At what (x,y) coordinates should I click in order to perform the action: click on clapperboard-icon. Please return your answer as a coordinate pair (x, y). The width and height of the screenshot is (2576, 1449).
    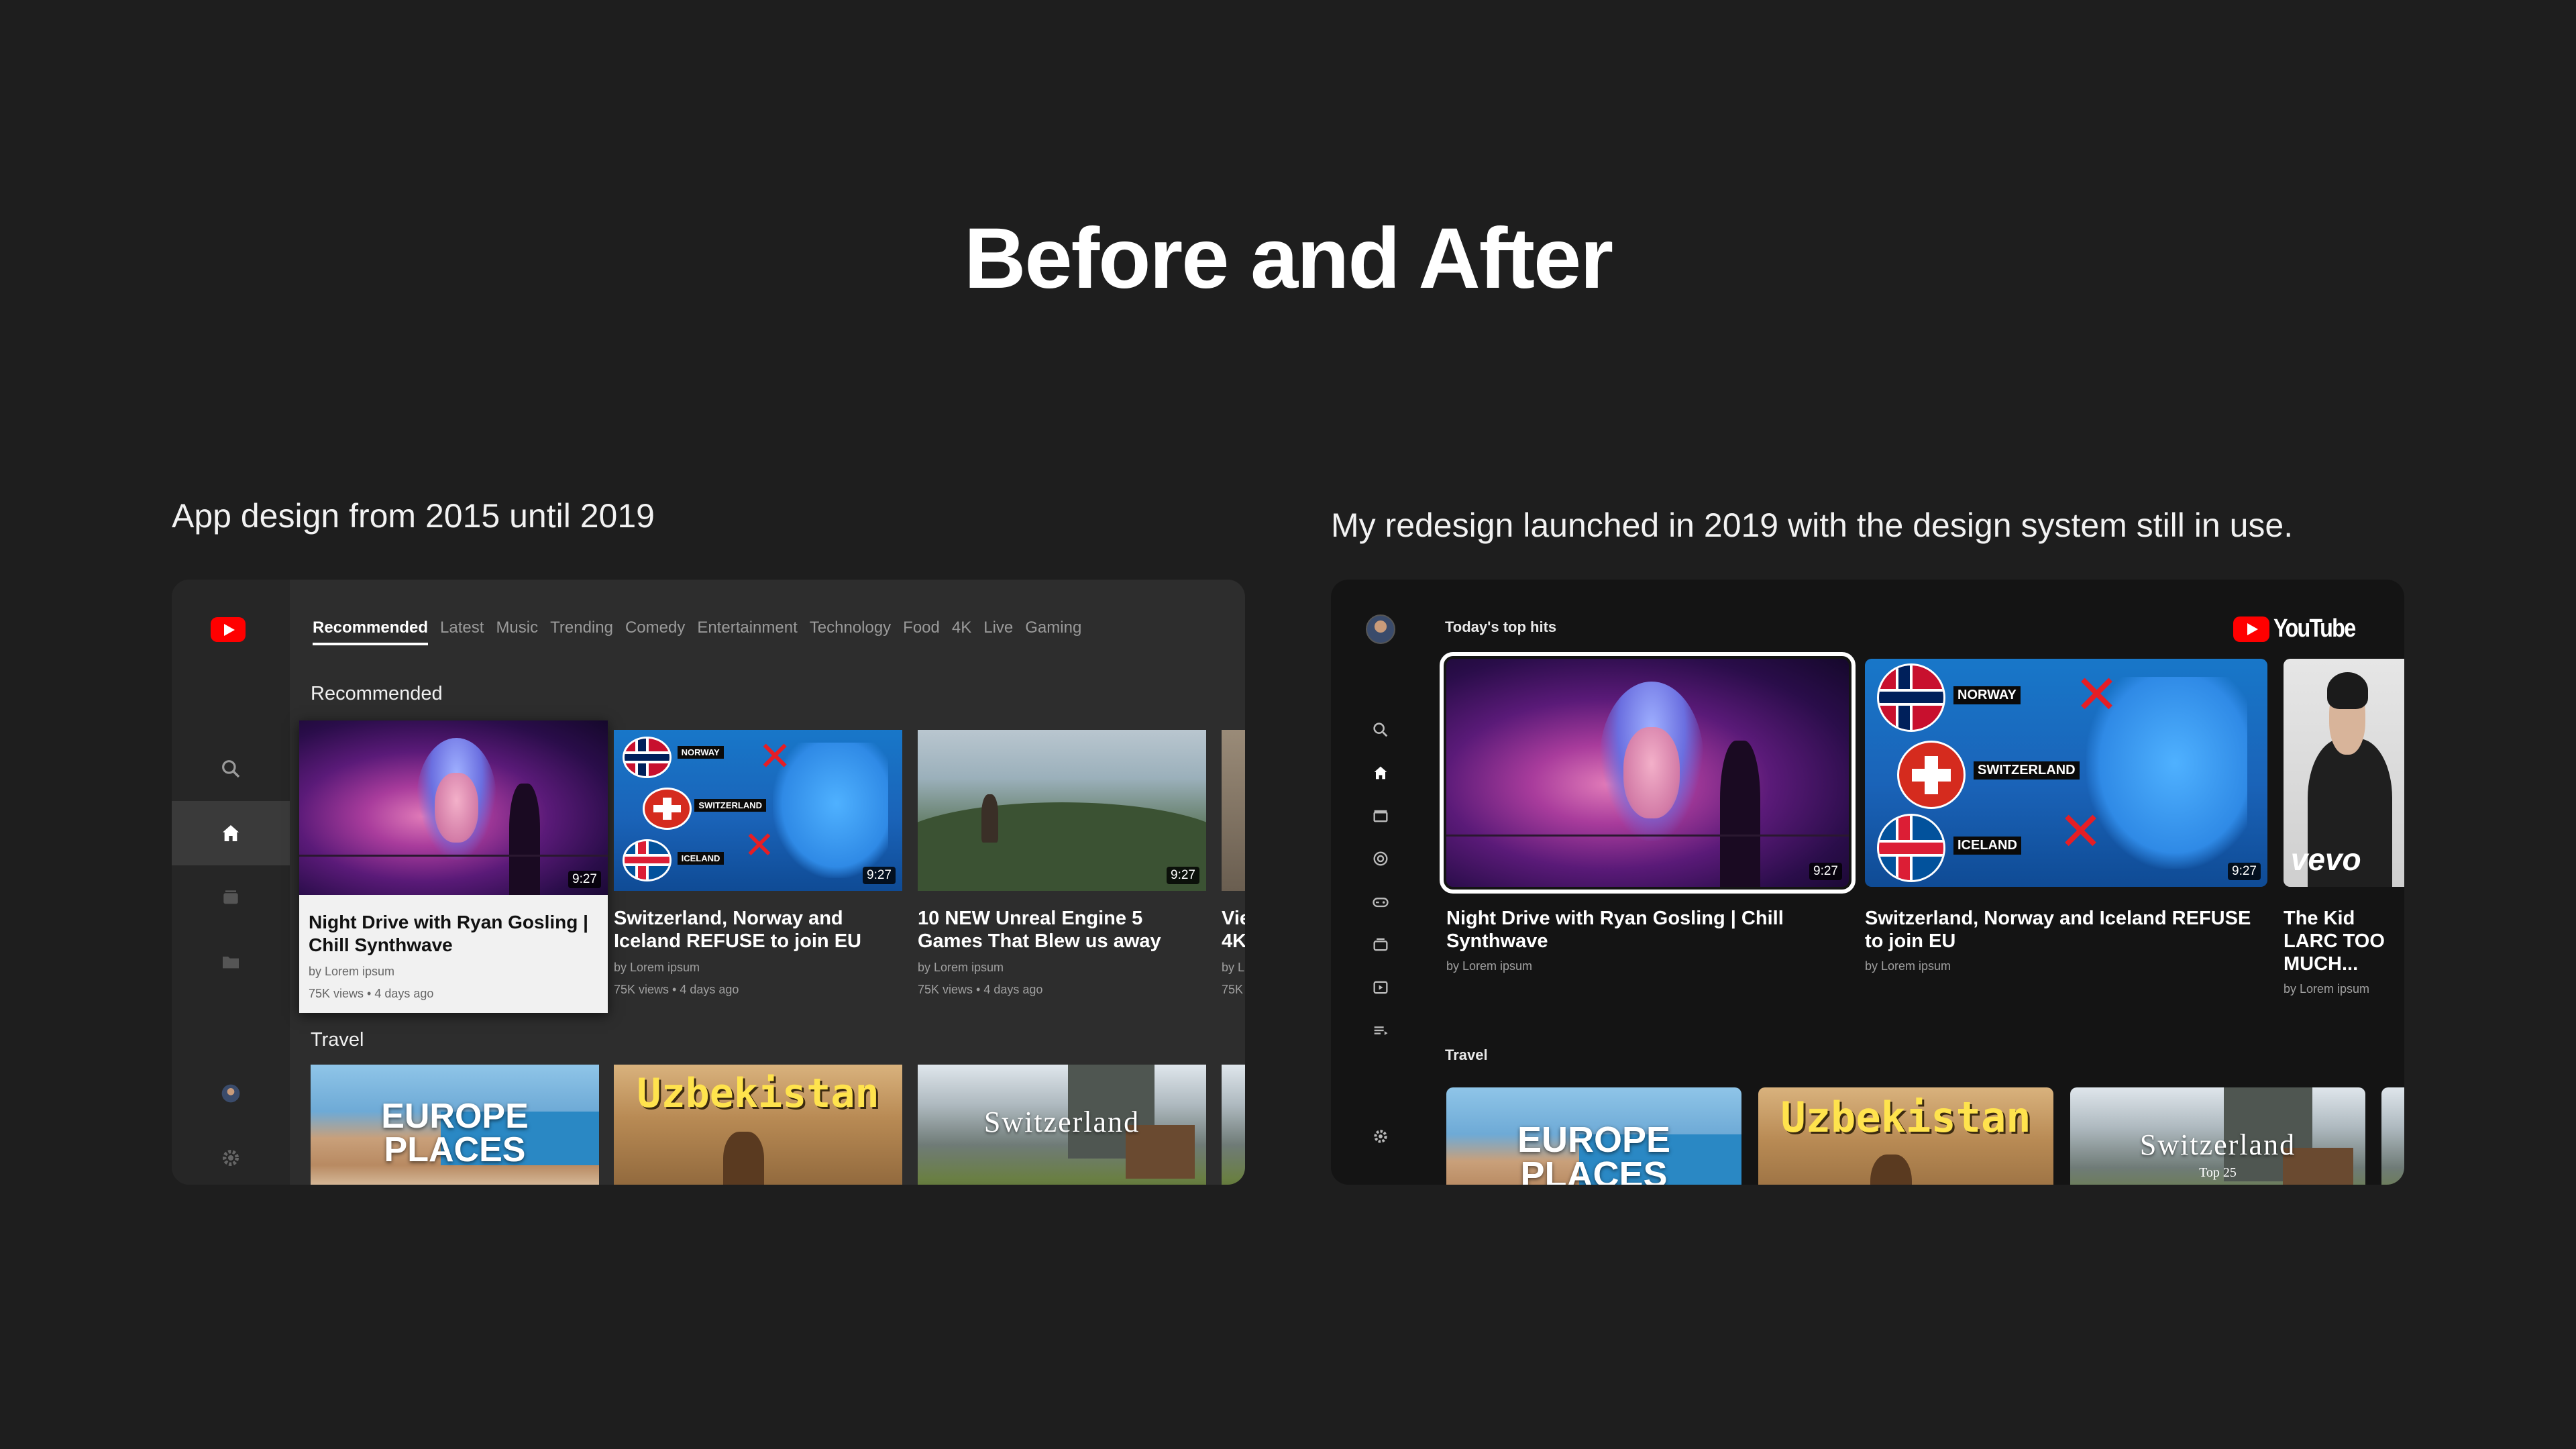
    Looking at the image, I should click on (1380, 816).